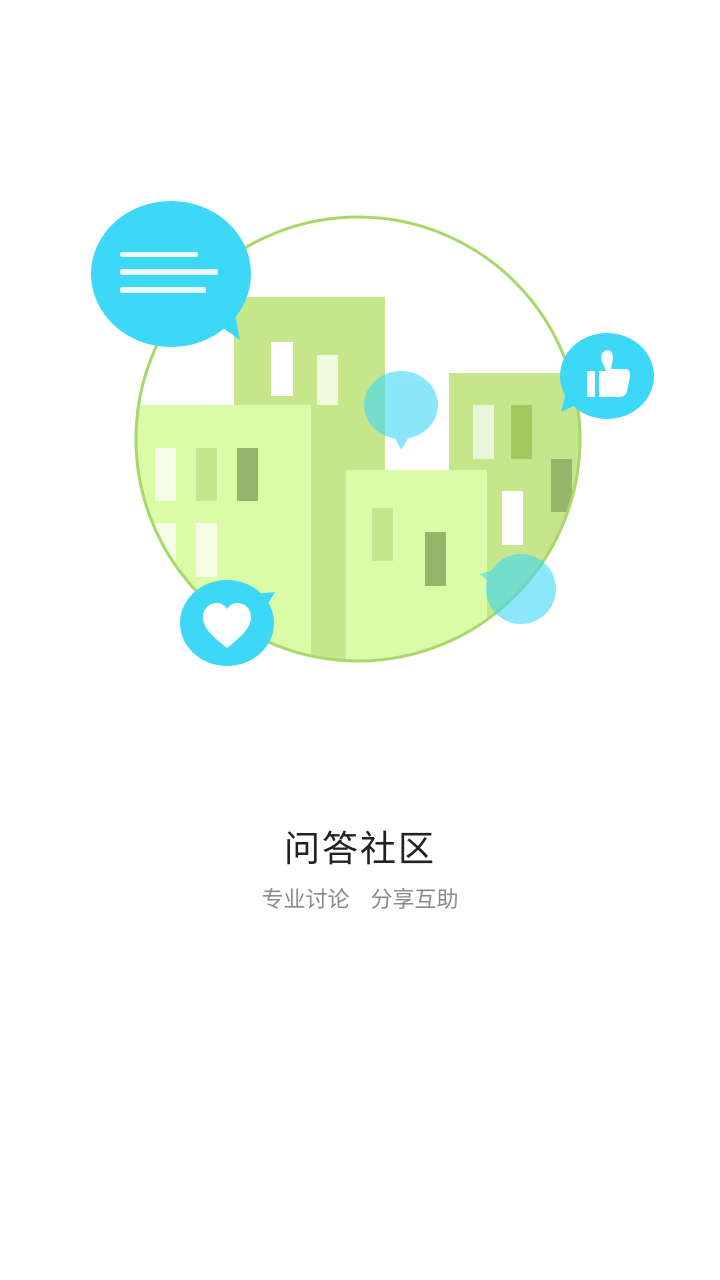 The image size is (720, 1280). Describe the element at coordinates (607, 376) in the screenshot. I see `thumbs-up-icon` at that location.